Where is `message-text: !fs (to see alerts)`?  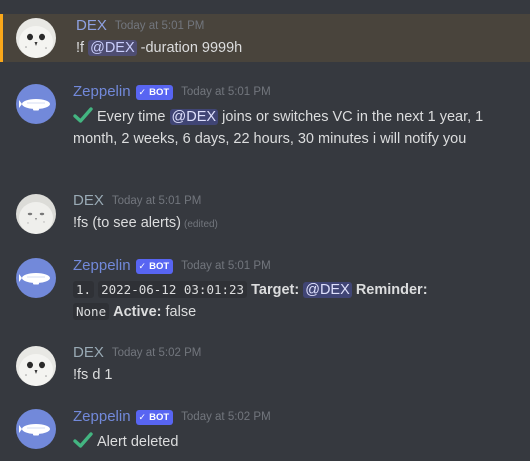
message-text: !fs (to see alerts) is located at coordinates (127, 223).